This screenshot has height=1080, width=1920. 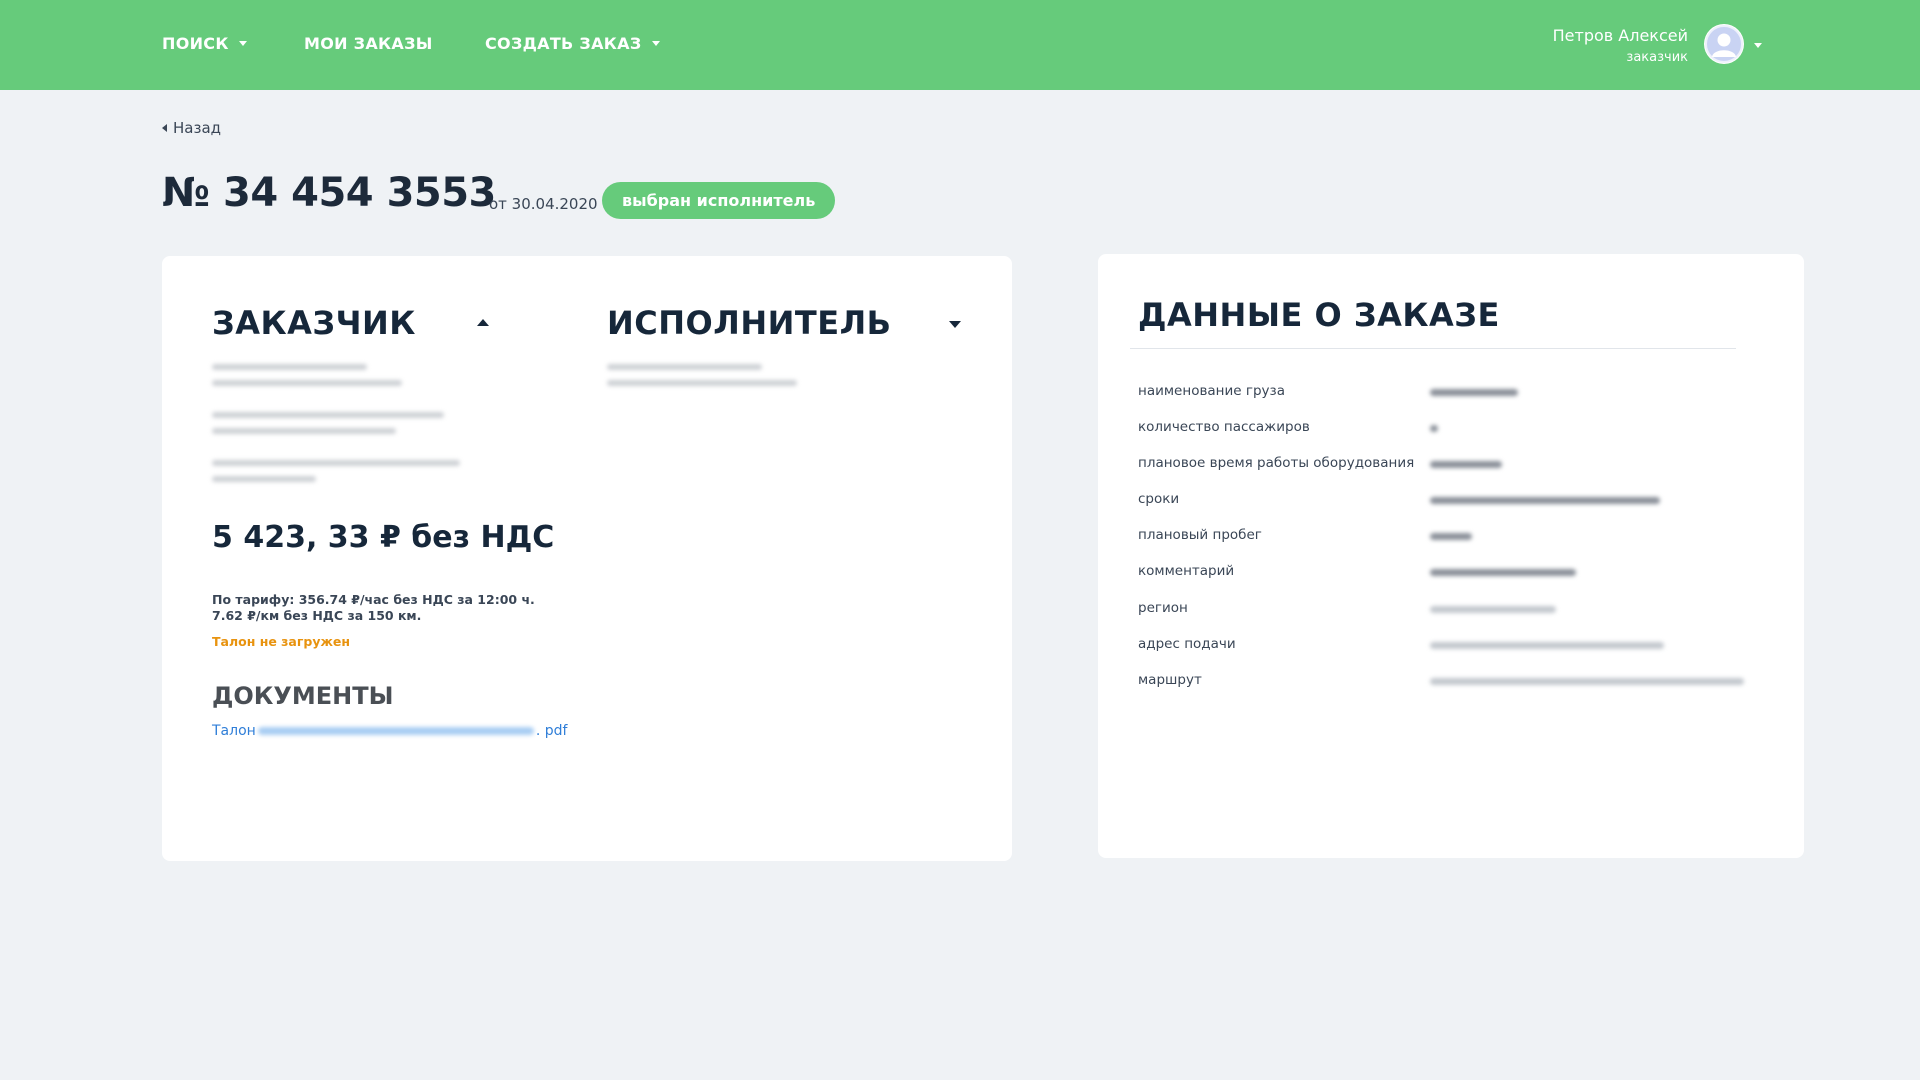 What do you see at coordinates (1433, 348) in the screenshot?
I see `divider` at bounding box center [1433, 348].